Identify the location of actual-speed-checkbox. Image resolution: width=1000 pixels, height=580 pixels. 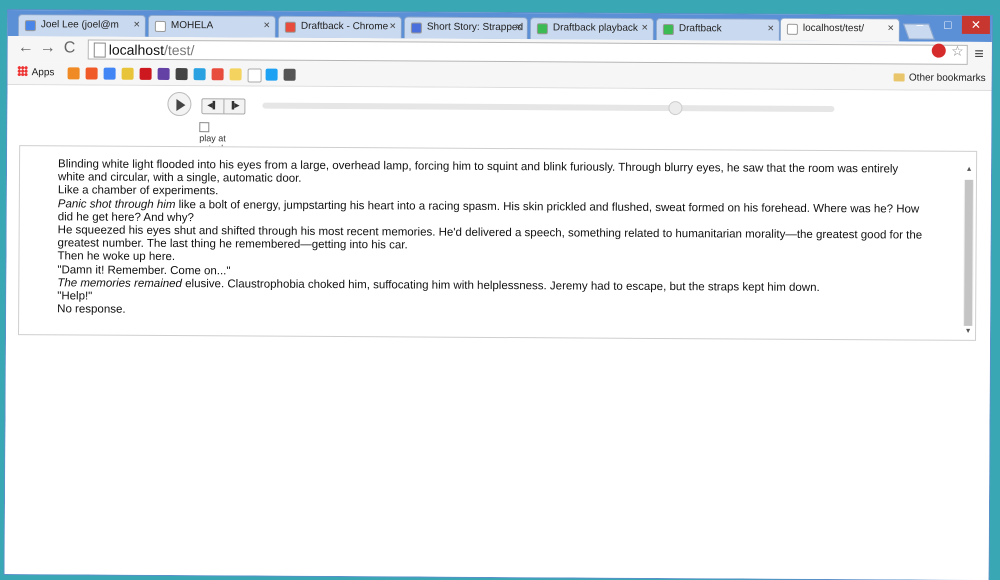
(204, 127).